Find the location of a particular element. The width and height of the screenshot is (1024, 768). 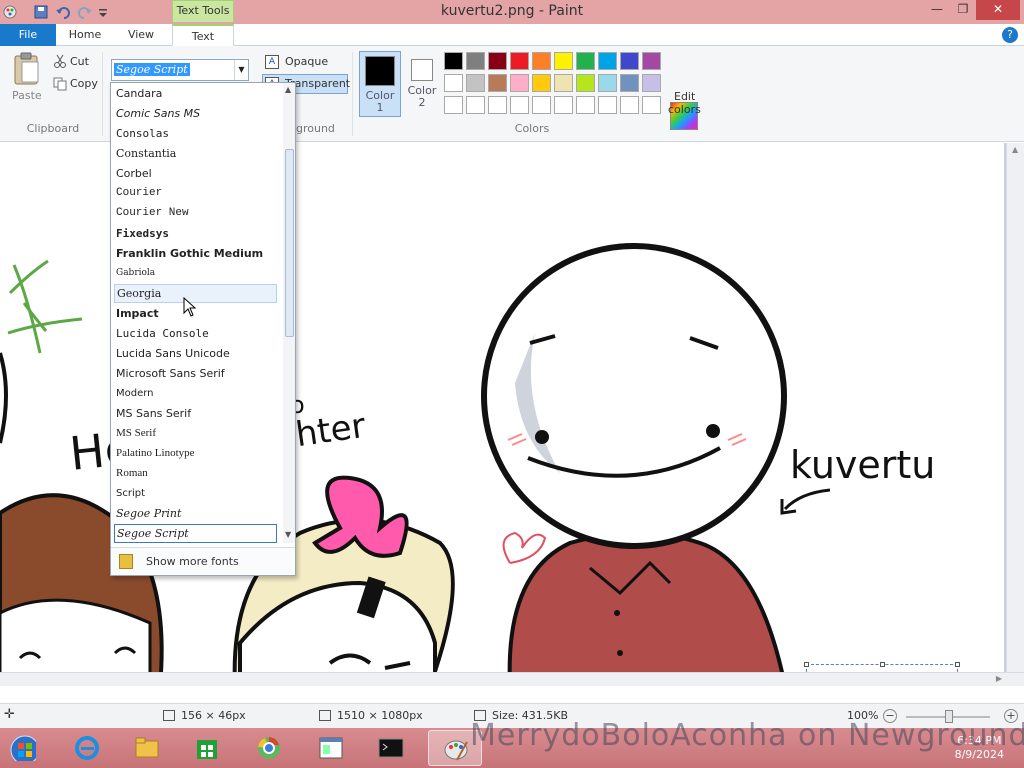

tab-home: Home is located at coordinates (85, 35).